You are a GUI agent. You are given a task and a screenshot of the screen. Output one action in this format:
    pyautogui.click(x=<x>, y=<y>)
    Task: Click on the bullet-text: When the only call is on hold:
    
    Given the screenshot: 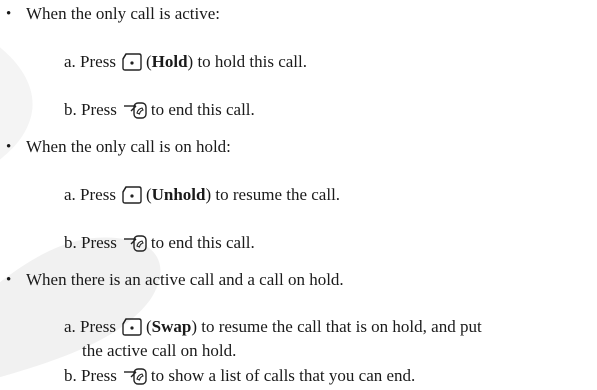 What is the action you would take?
    pyautogui.click(x=128, y=146)
    